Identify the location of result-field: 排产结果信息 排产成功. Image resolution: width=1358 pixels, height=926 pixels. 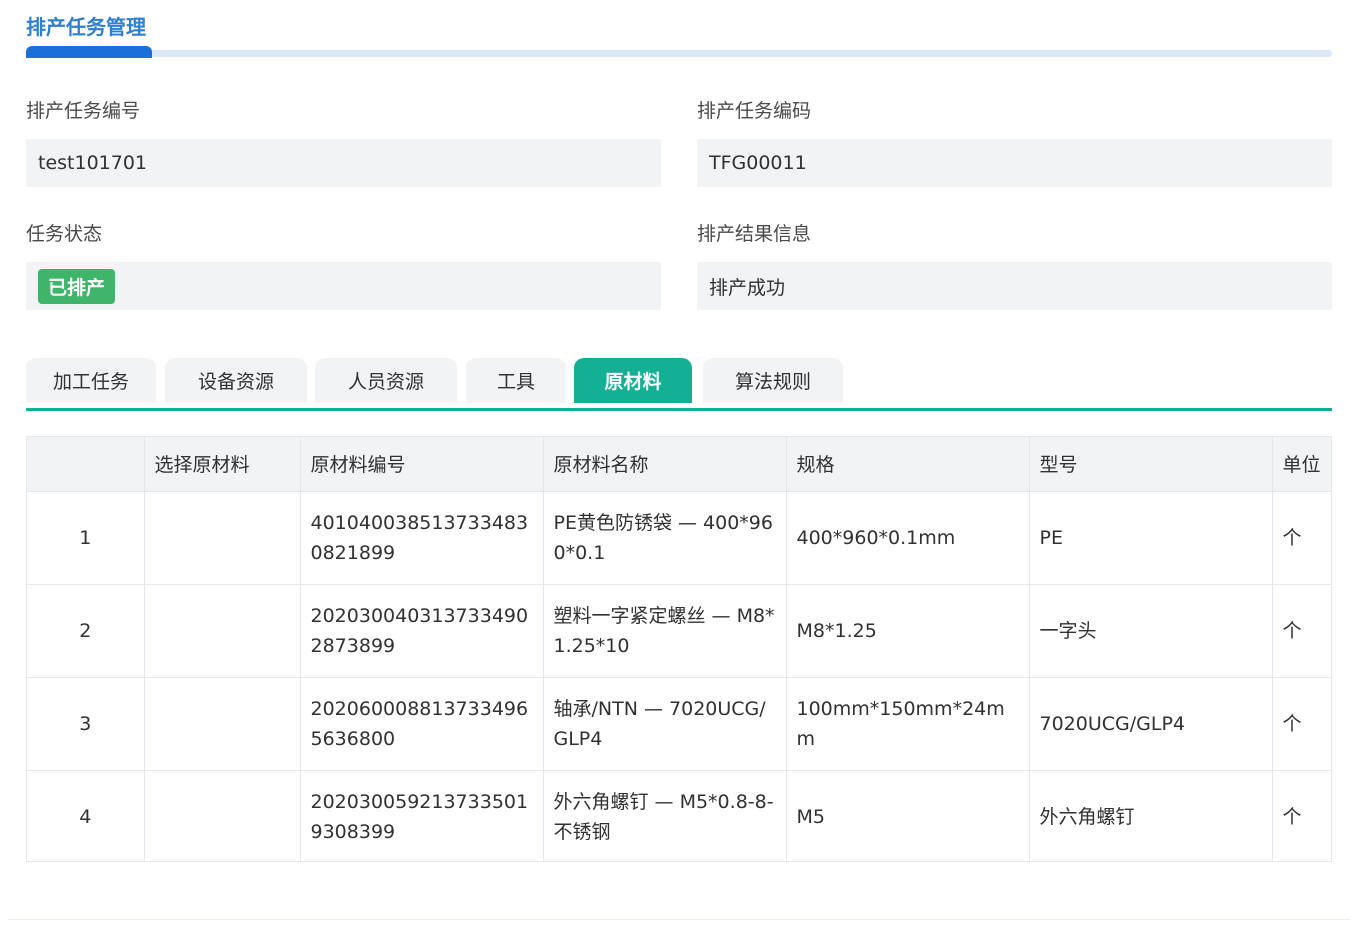
(1014, 264).